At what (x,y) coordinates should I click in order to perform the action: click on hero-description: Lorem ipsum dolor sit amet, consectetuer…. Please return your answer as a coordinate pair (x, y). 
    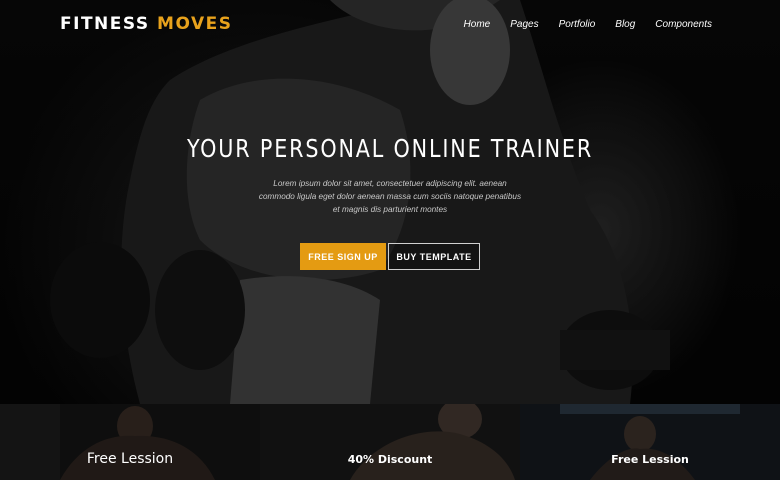
    Looking at the image, I should click on (390, 196).